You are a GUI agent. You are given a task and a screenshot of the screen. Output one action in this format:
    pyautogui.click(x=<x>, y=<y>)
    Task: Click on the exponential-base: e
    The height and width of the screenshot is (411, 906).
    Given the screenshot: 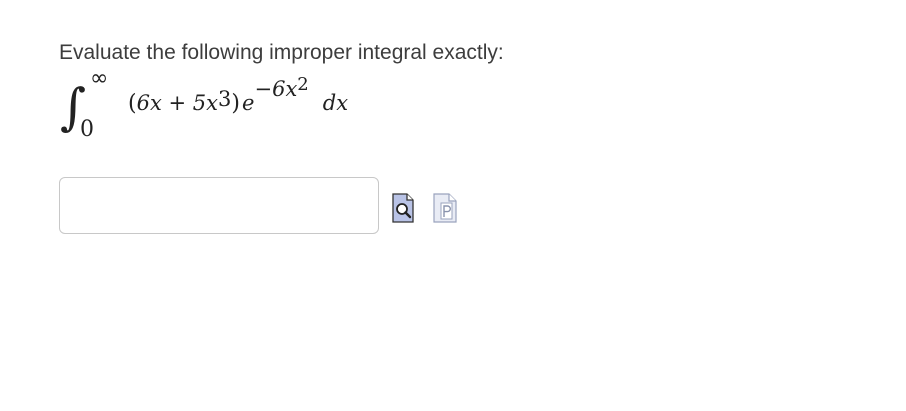 What is the action you would take?
    pyautogui.click(x=248, y=103)
    